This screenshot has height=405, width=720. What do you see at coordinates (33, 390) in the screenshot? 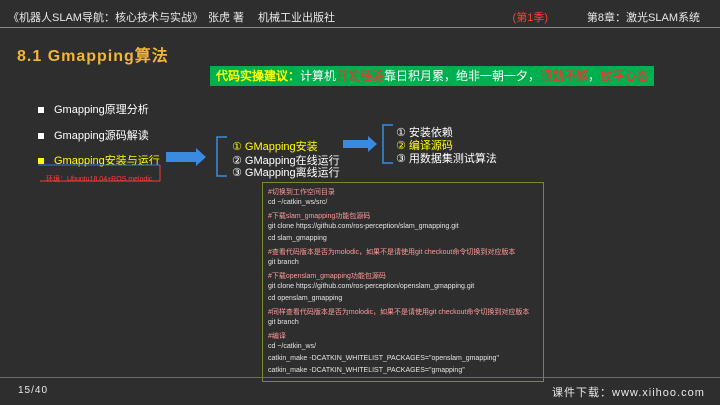
I see `page-number: 15/40` at bounding box center [33, 390].